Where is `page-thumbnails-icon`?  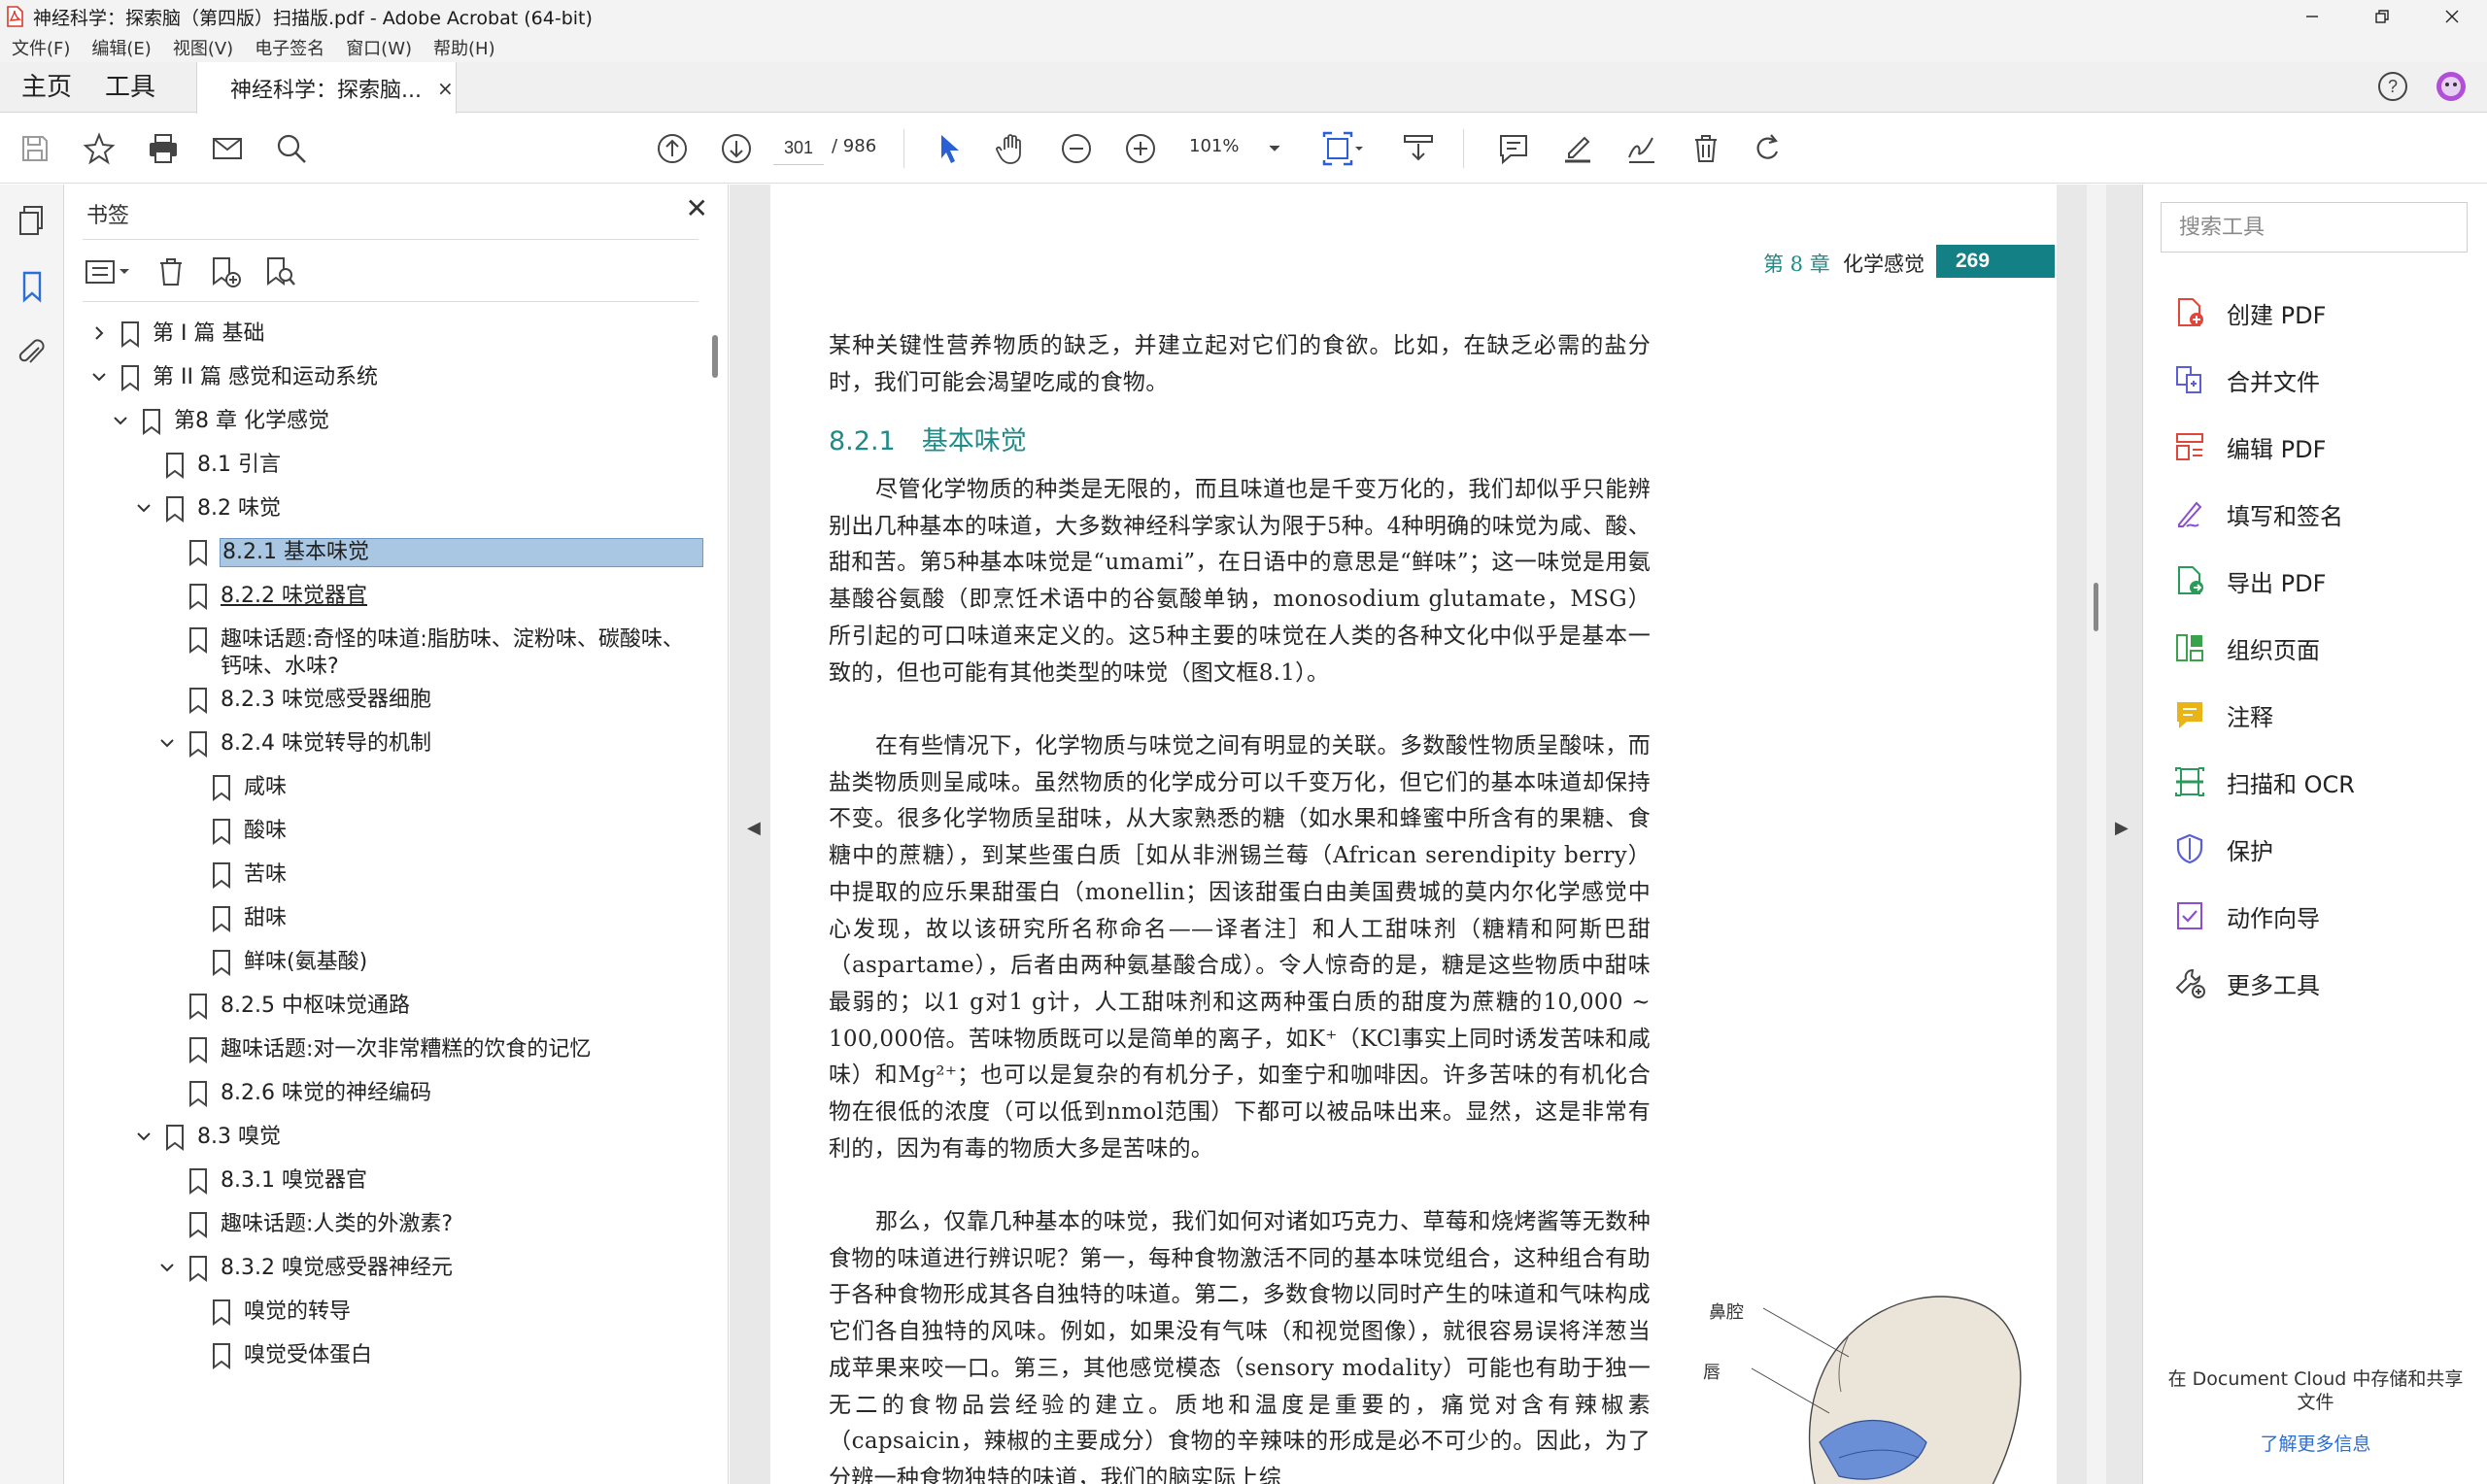 page-thumbnails-icon is located at coordinates (32, 220).